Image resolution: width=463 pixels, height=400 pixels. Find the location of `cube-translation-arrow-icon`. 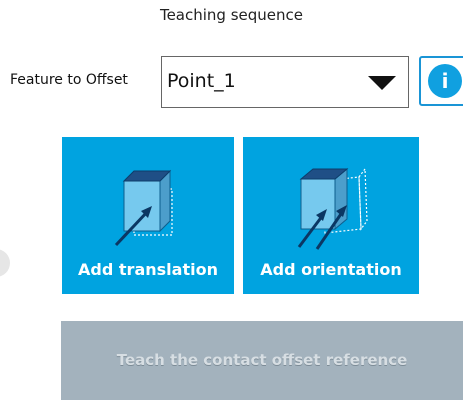

cube-translation-arrow-icon is located at coordinates (143, 208).